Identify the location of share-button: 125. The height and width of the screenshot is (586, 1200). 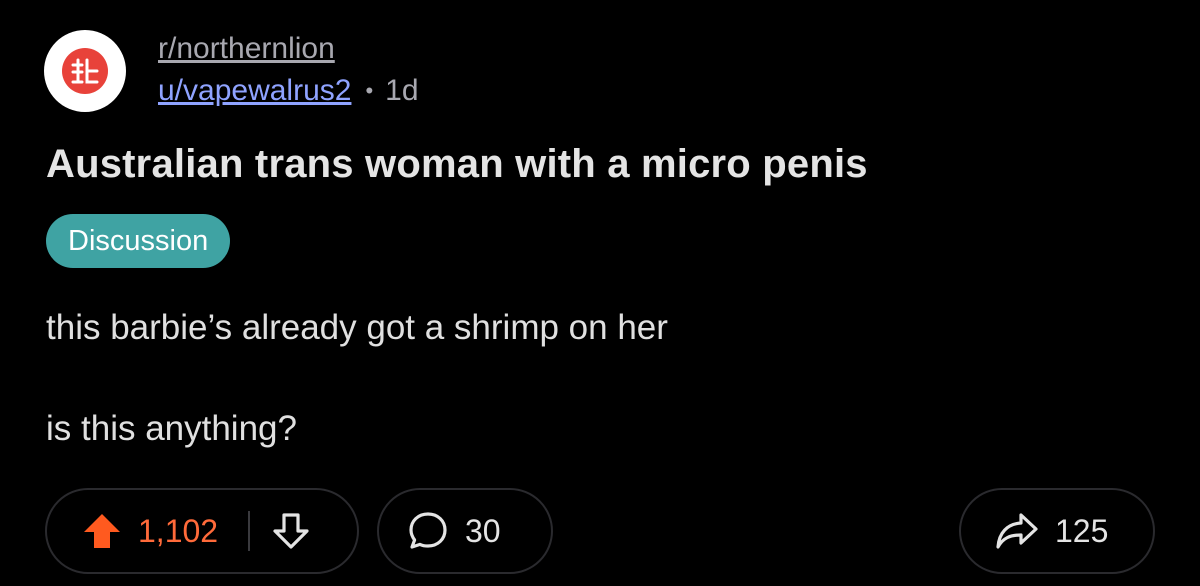
(1057, 531).